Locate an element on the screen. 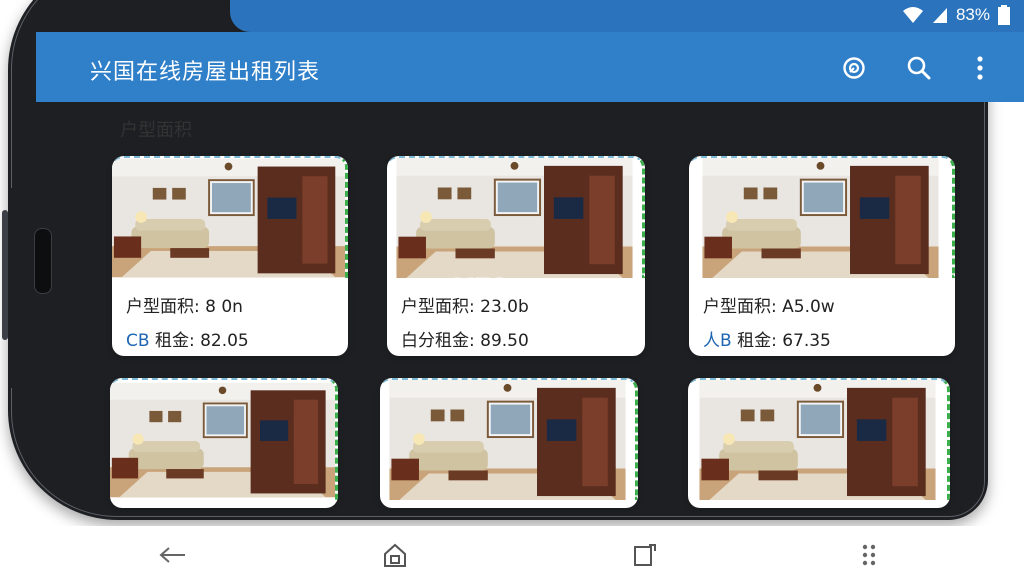 This screenshot has height=576, width=1024. home-icon is located at coordinates (395, 555).